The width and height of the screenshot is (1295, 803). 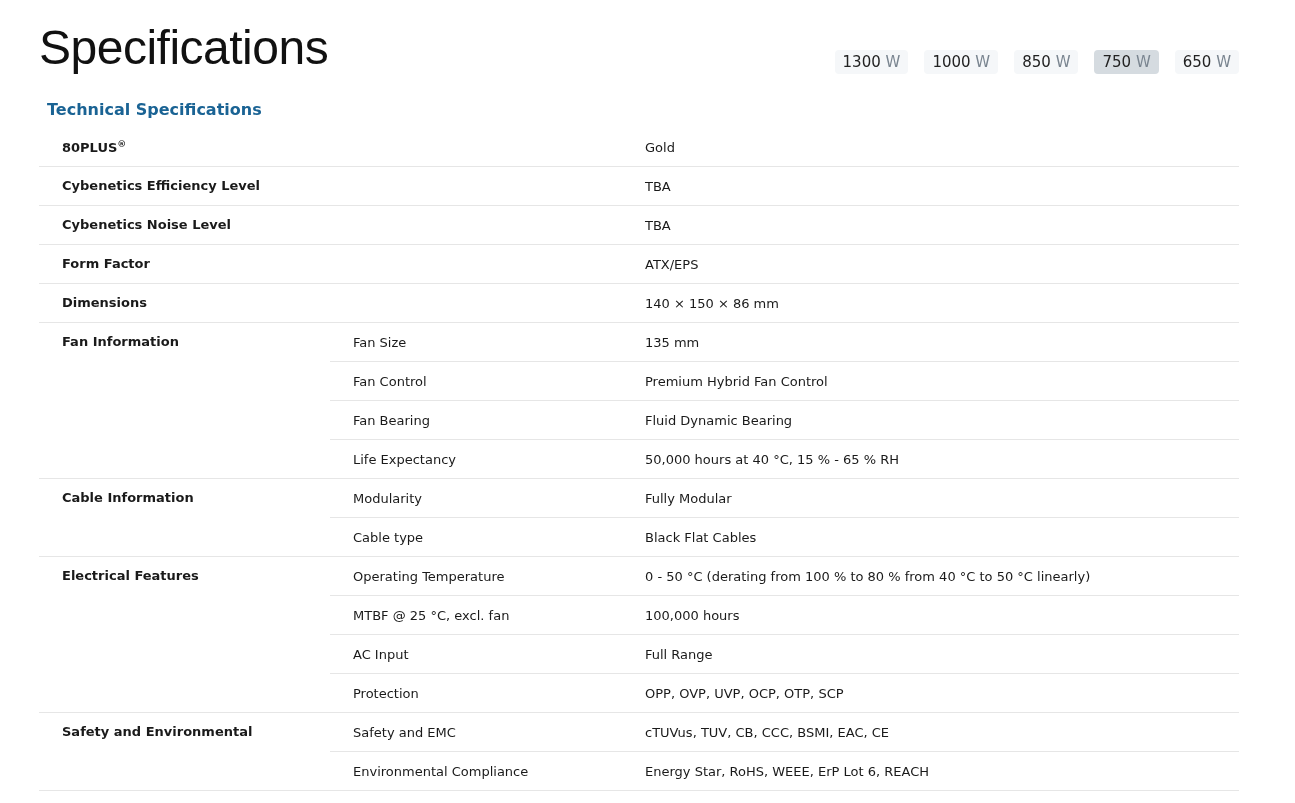 What do you see at coordinates (930, 732) in the screenshot?
I see `spec-value: cTUVus, TUV, CB, CCC, BSMI, EAC, CE` at bounding box center [930, 732].